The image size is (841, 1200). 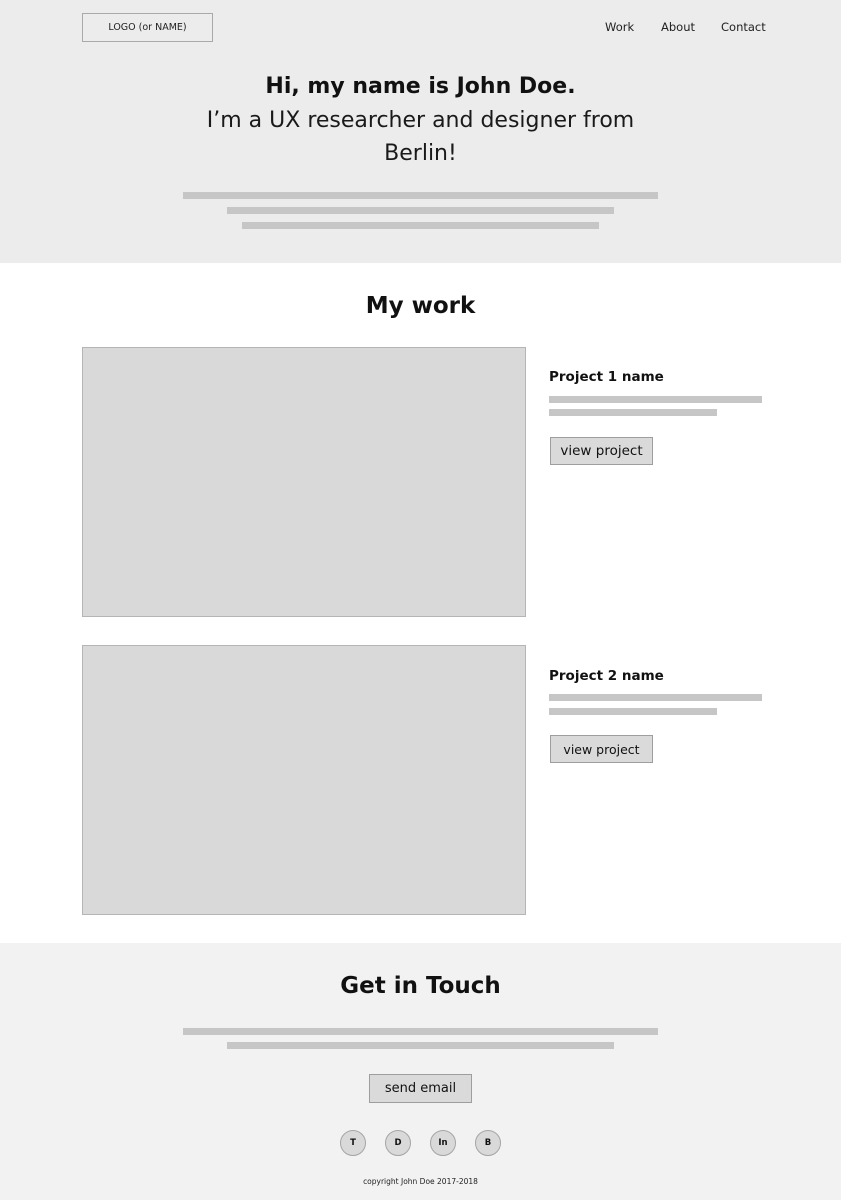 What do you see at coordinates (420, 306) in the screenshot?
I see `work-section-title: My work` at bounding box center [420, 306].